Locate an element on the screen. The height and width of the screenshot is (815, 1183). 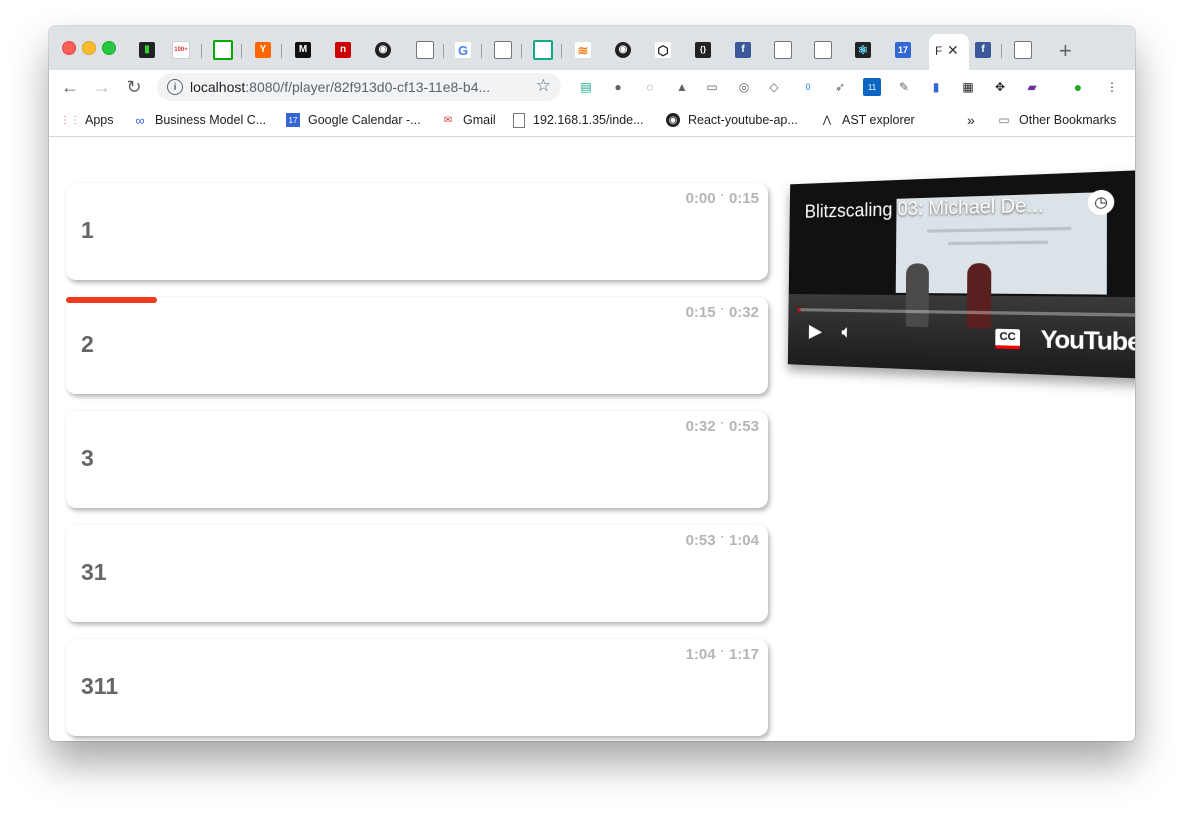
tab-audio: ▮ is located at coordinates (147, 50).